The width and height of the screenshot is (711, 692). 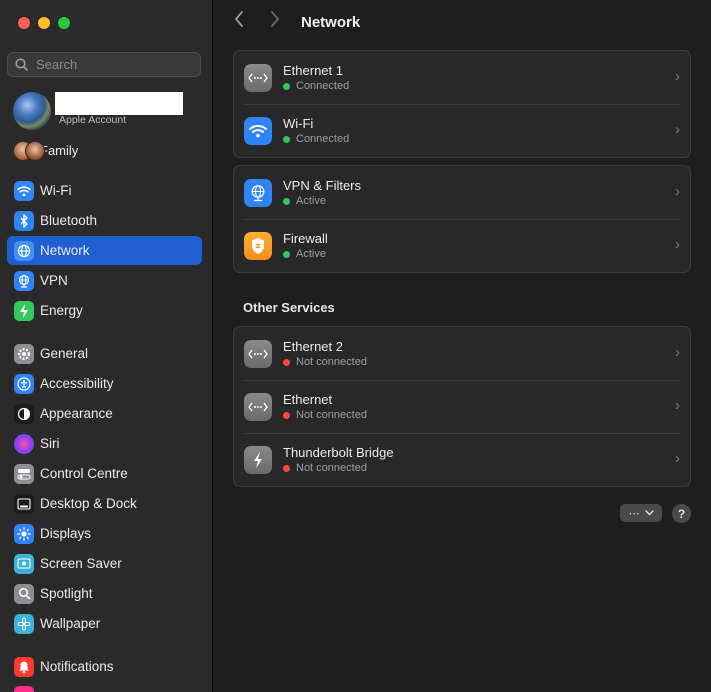 I want to click on sidebar-item-control-centre: Control Centre, so click(x=104, y=473).